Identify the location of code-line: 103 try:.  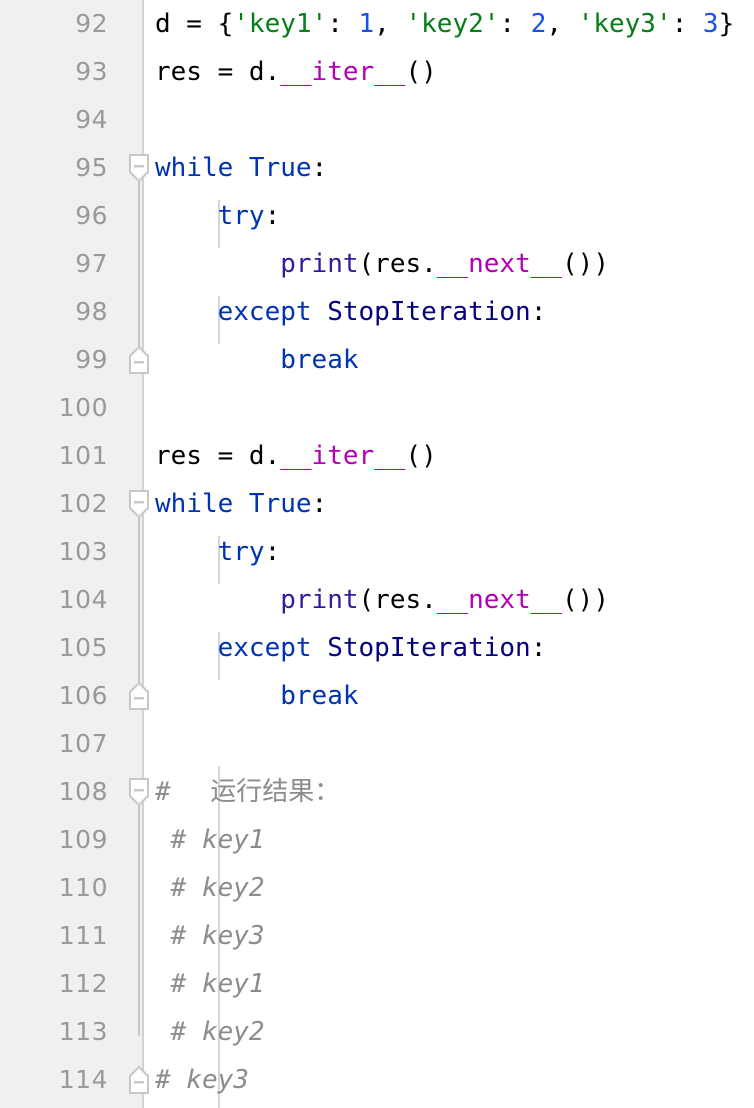
(377, 552).